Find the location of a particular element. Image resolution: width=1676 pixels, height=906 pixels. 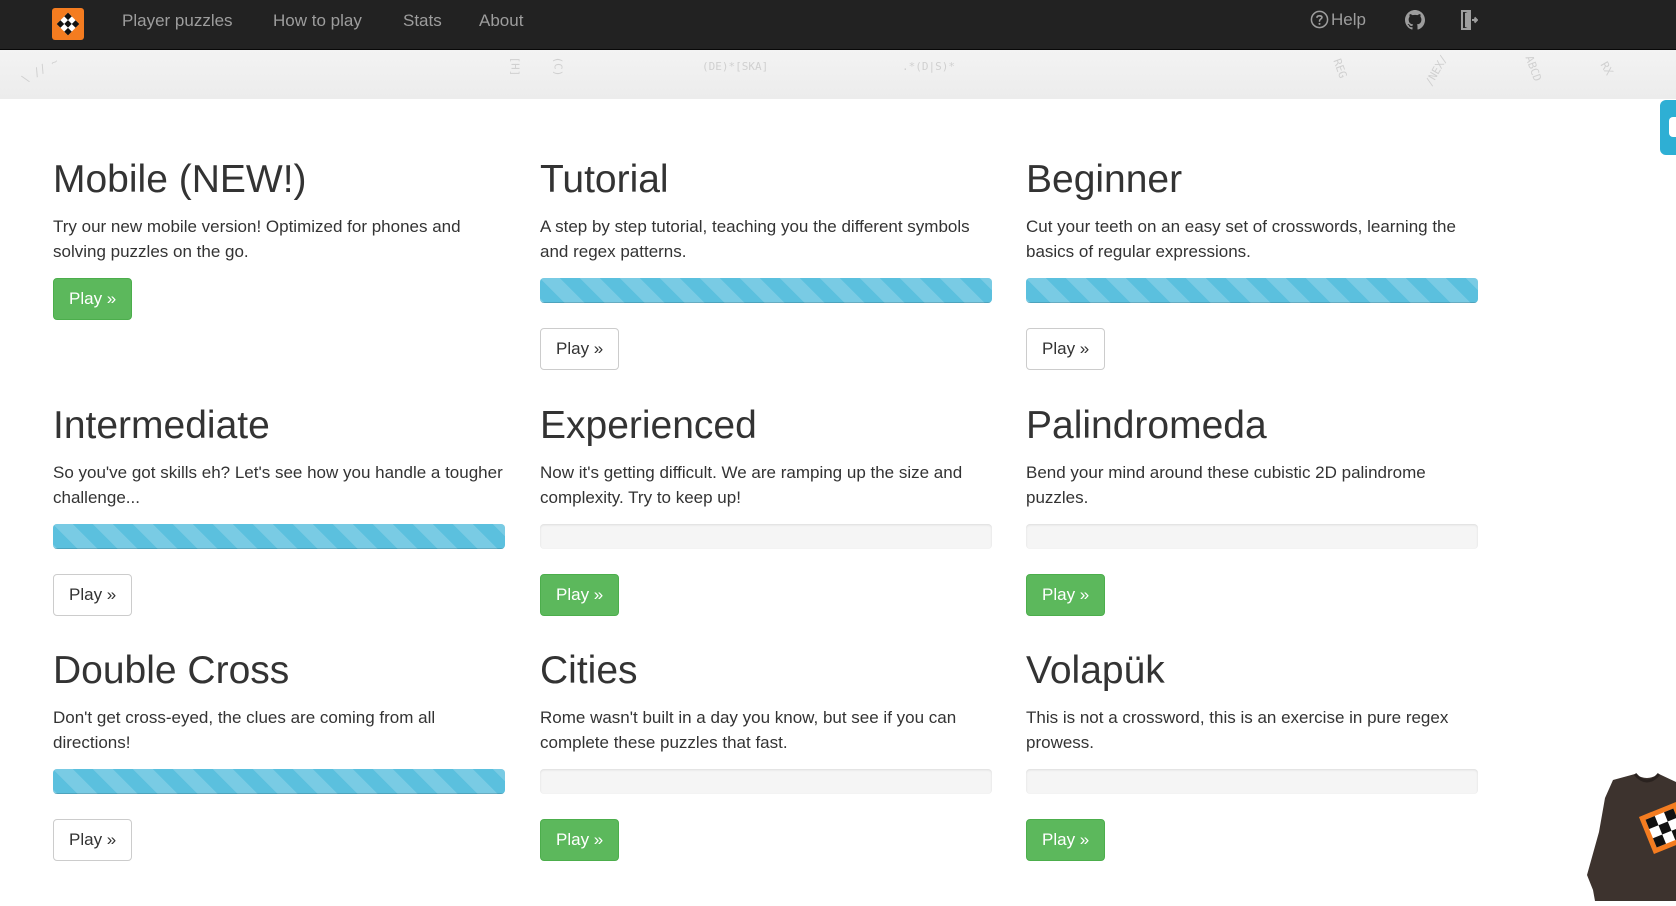

tshirt-promo-icon is located at coordinates (1630, 835).